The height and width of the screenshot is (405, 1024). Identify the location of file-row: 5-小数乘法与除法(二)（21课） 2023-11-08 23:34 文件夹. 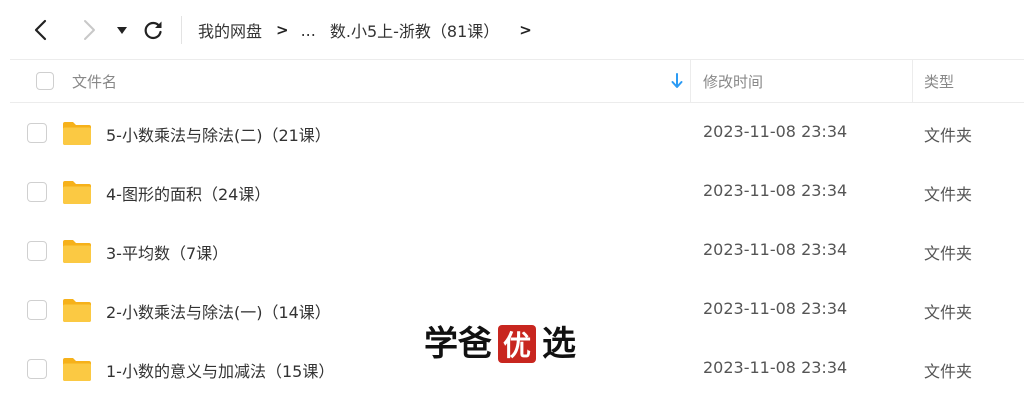
(517, 132).